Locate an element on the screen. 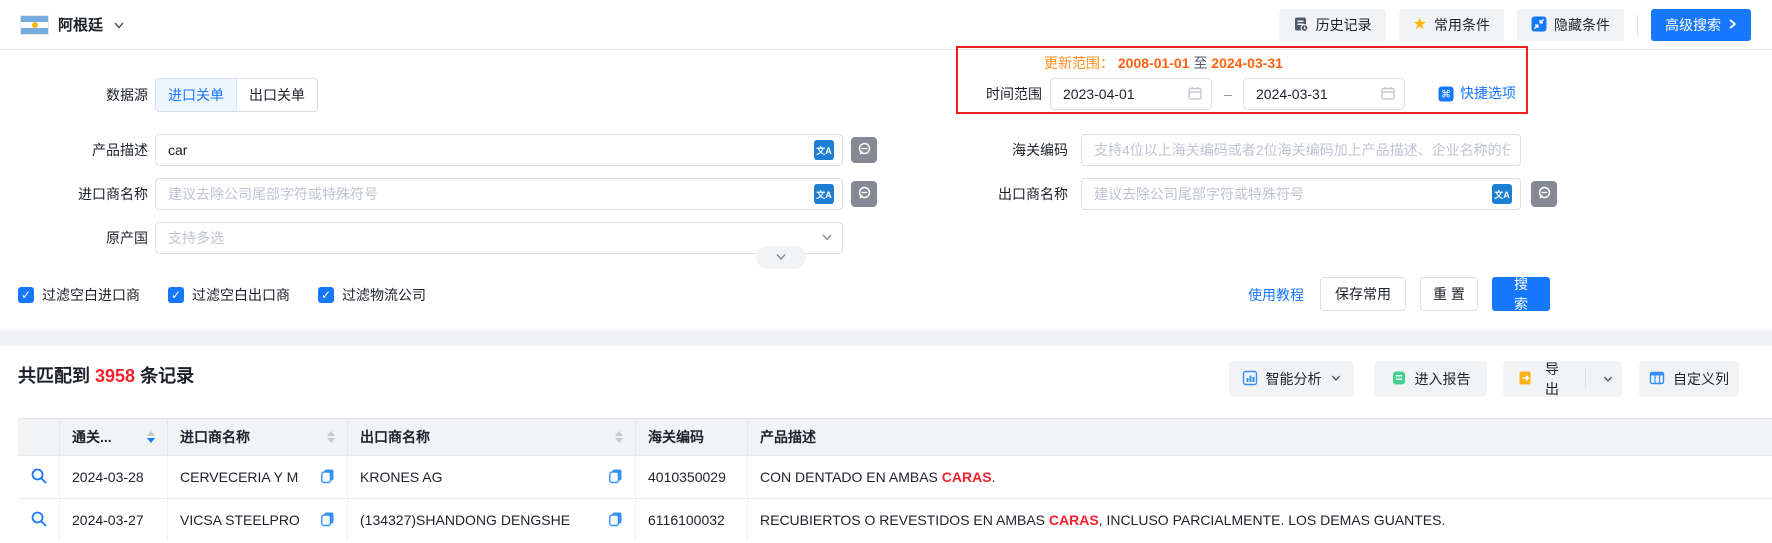 The width and height of the screenshot is (1772, 543). tab-export-declarations: 出口关单 is located at coordinates (276, 95).